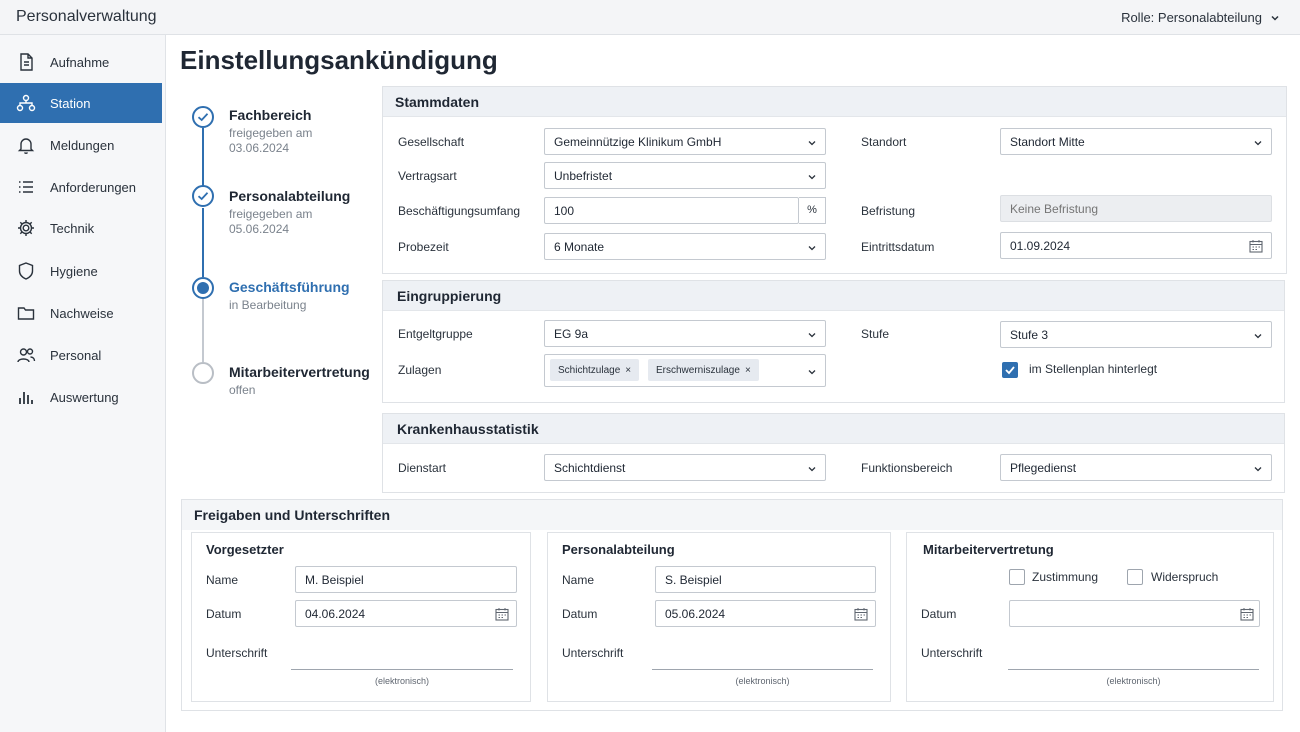  What do you see at coordinates (685, 246) in the screenshot?
I see `probezeit-select: 6 Monate` at bounding box center [685, 246].